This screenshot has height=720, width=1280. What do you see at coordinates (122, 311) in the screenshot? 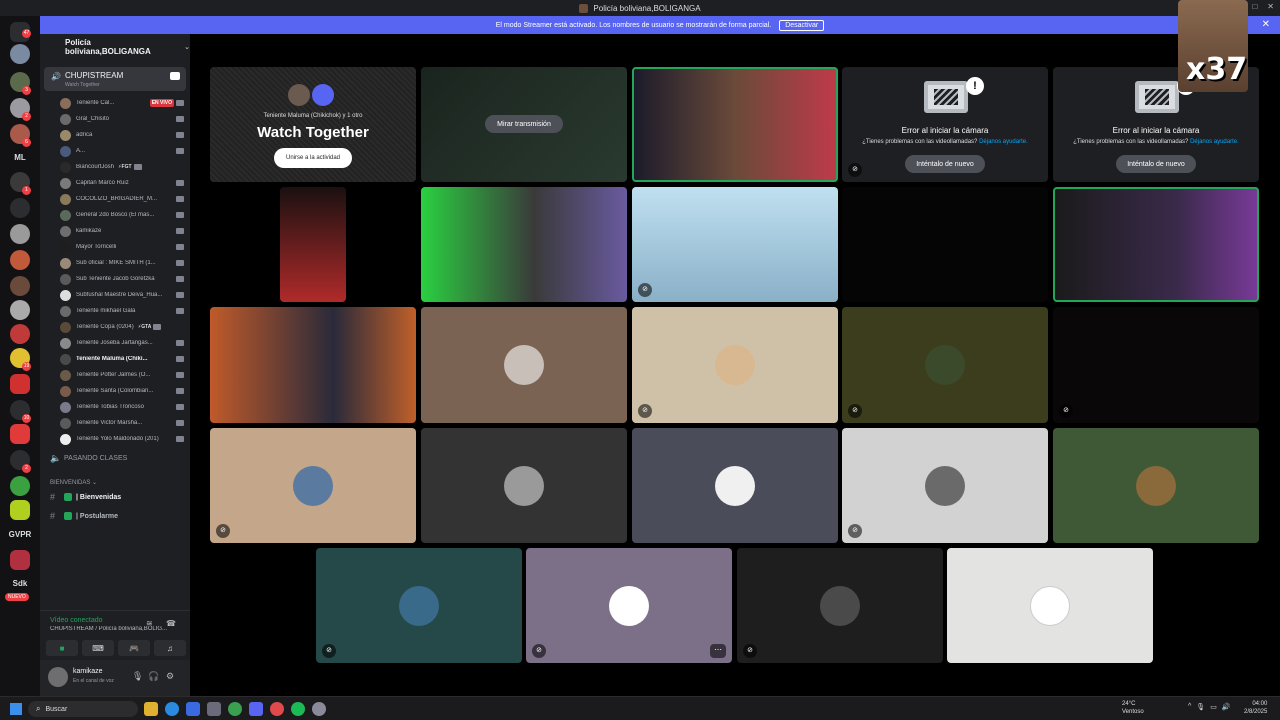
I see `voice-user: Teniente mikhael Gala` at bounding box center [122, 311].